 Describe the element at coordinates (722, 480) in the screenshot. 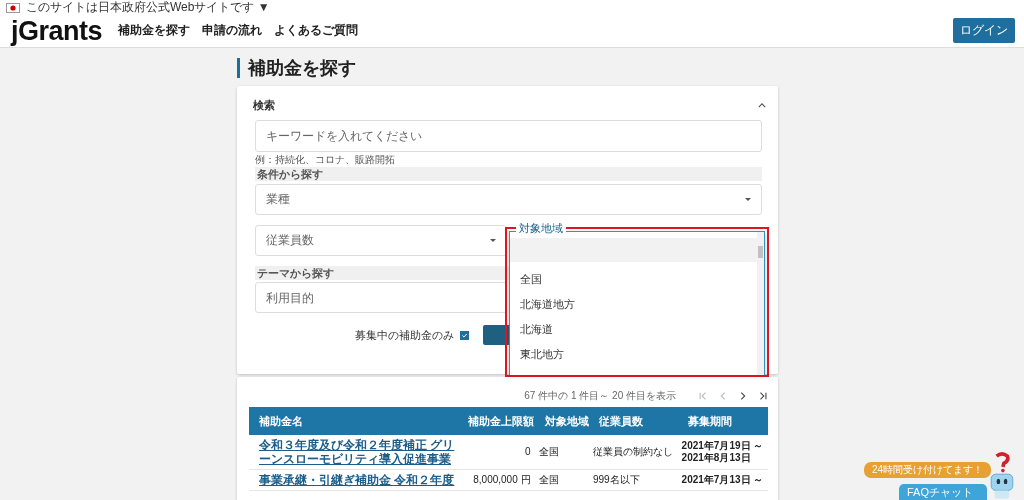

I see `period-text: 2021年7月13日 ～` at that location.